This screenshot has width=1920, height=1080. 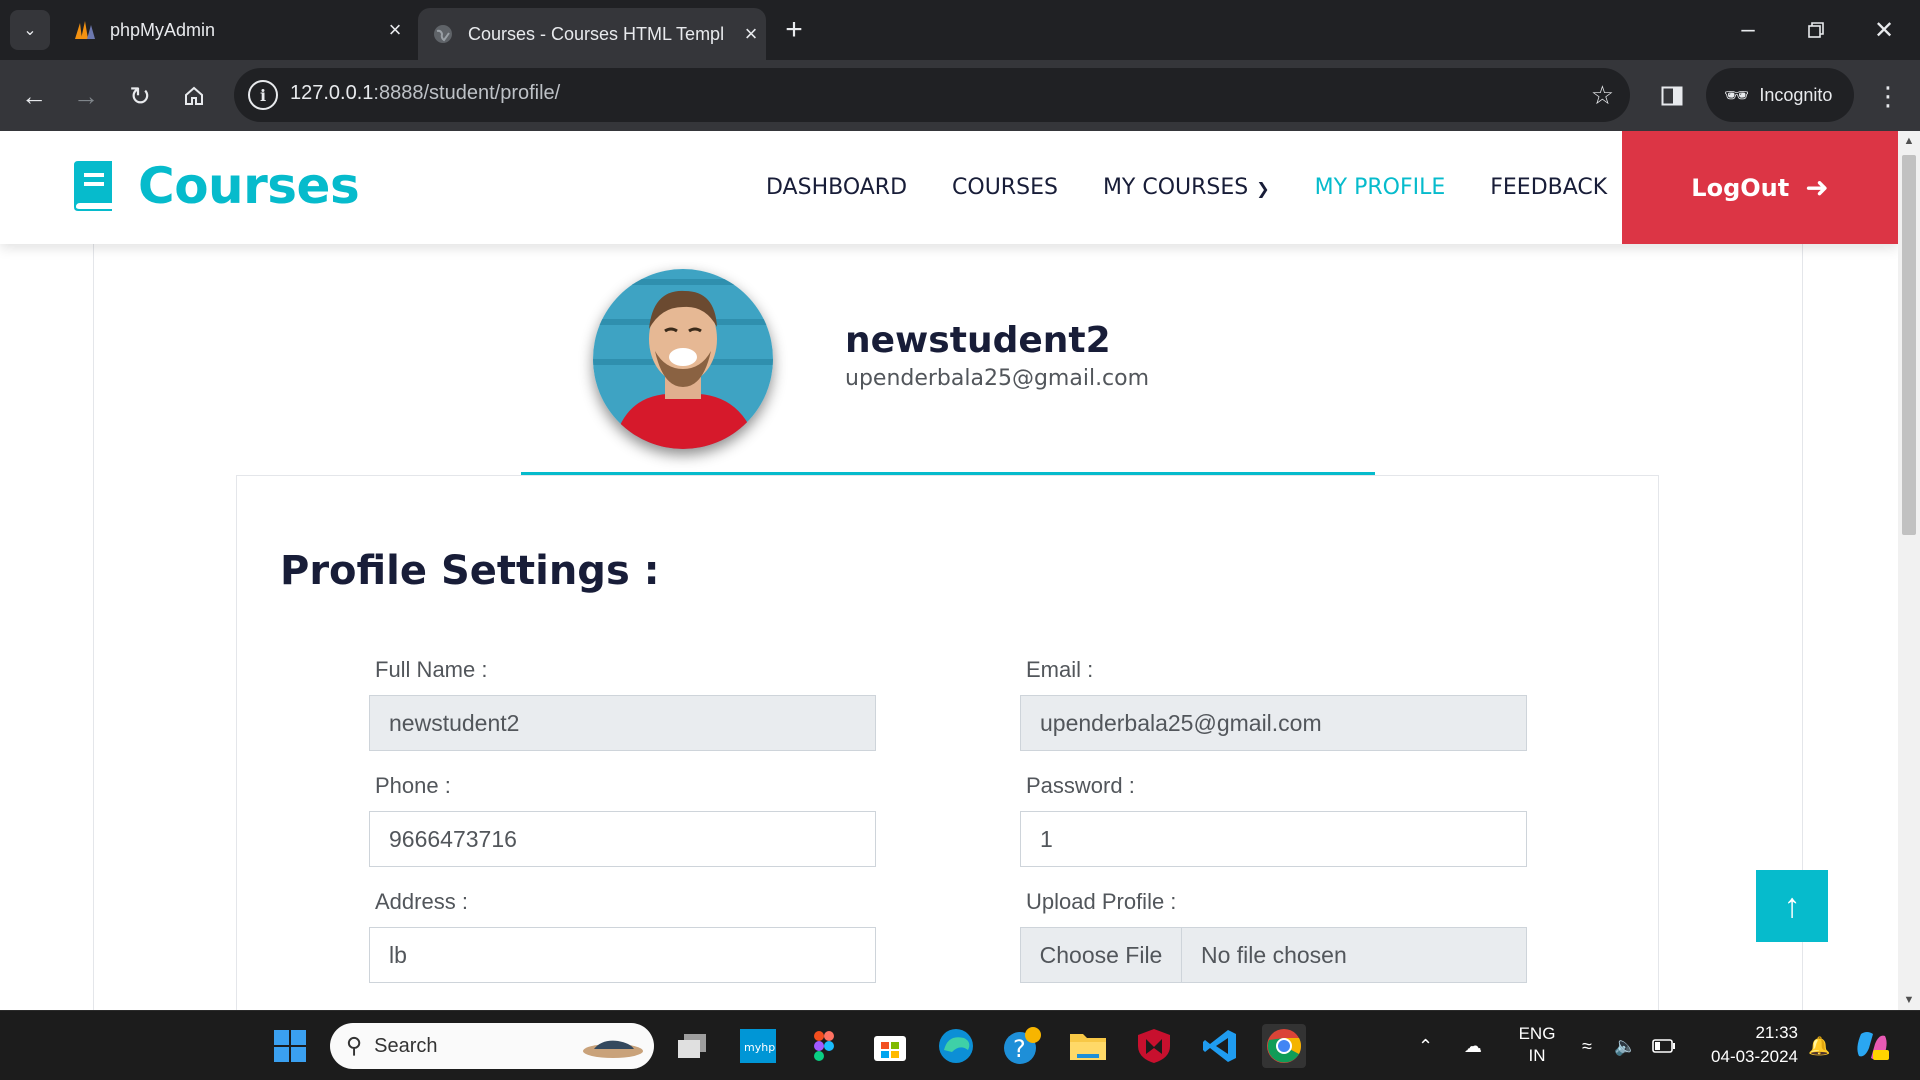 I want to click on edge-icon, so click(x=956, y=1046).